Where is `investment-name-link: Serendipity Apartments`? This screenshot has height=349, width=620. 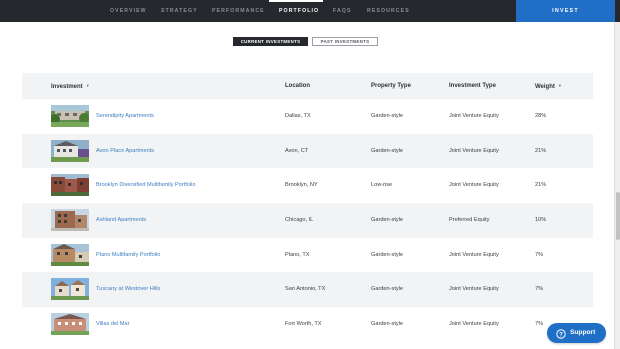 investment-name-link: Serendipity Apartments is located at coordinates (125, 116).